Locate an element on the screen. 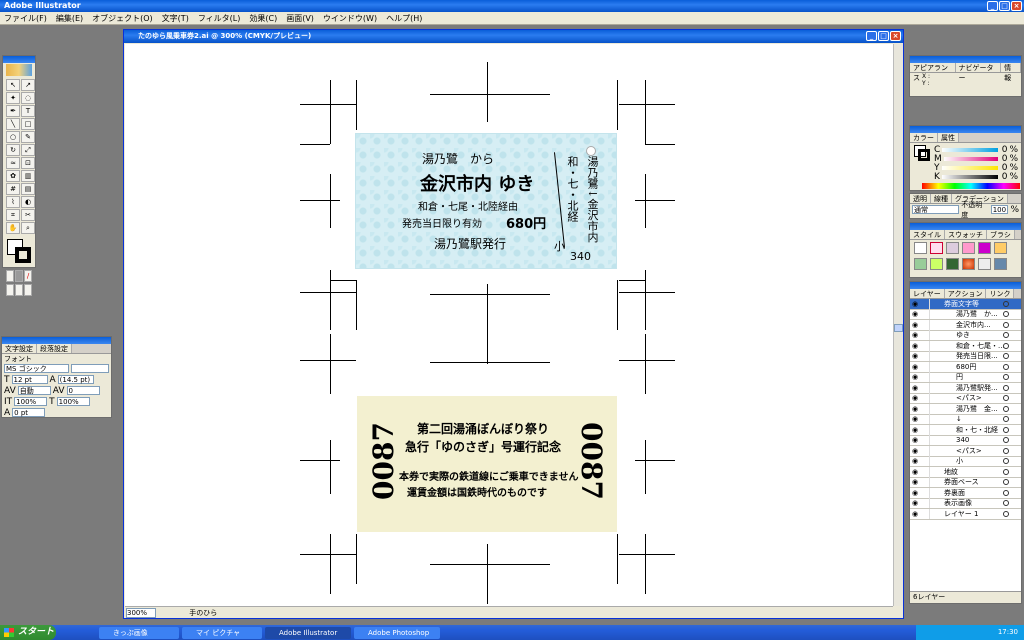 The image size is (1024, 640). minimize-button: _ is located at coordinates (992, 6).